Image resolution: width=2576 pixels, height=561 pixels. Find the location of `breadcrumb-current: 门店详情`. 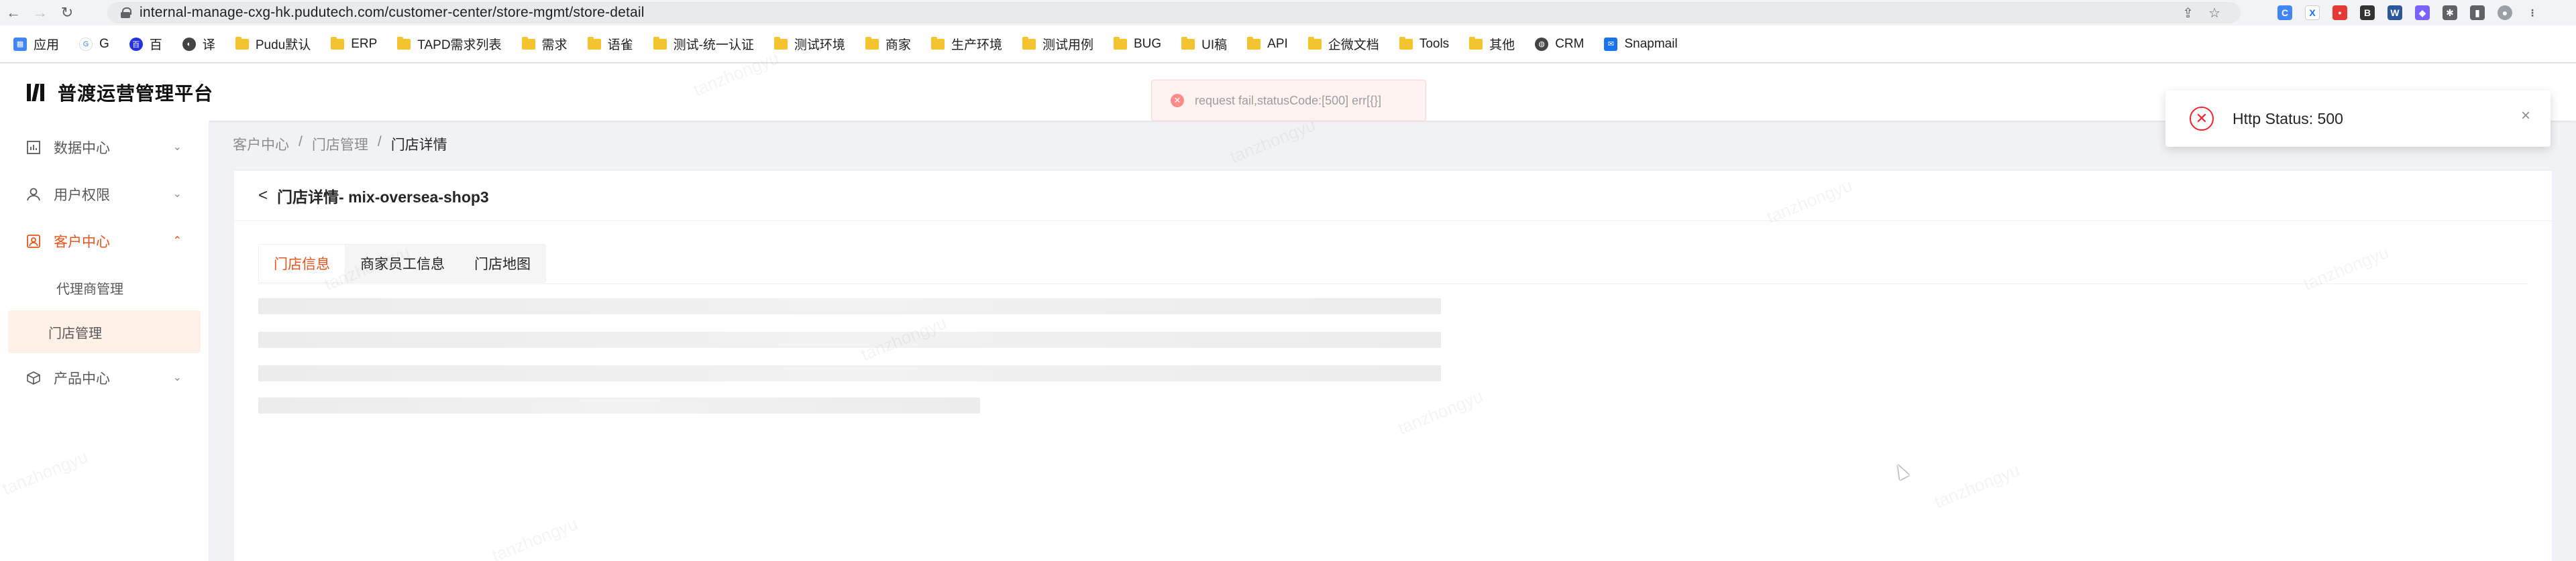

breadcrumb-current: 门店详情 is located at coordinates (418, 145).